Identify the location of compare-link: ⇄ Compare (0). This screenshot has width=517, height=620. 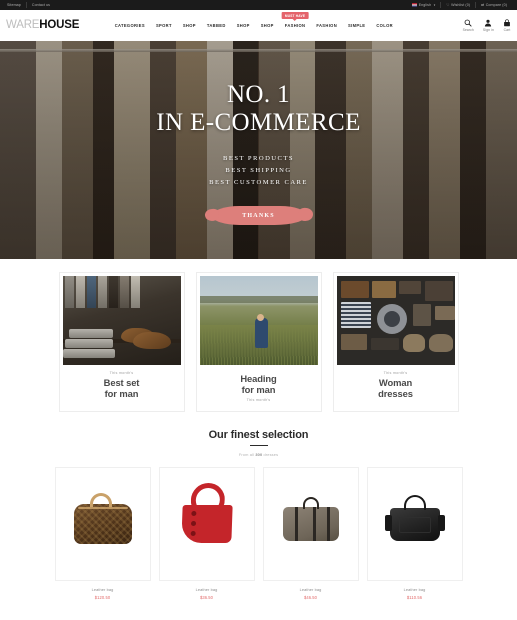
(494, 5).